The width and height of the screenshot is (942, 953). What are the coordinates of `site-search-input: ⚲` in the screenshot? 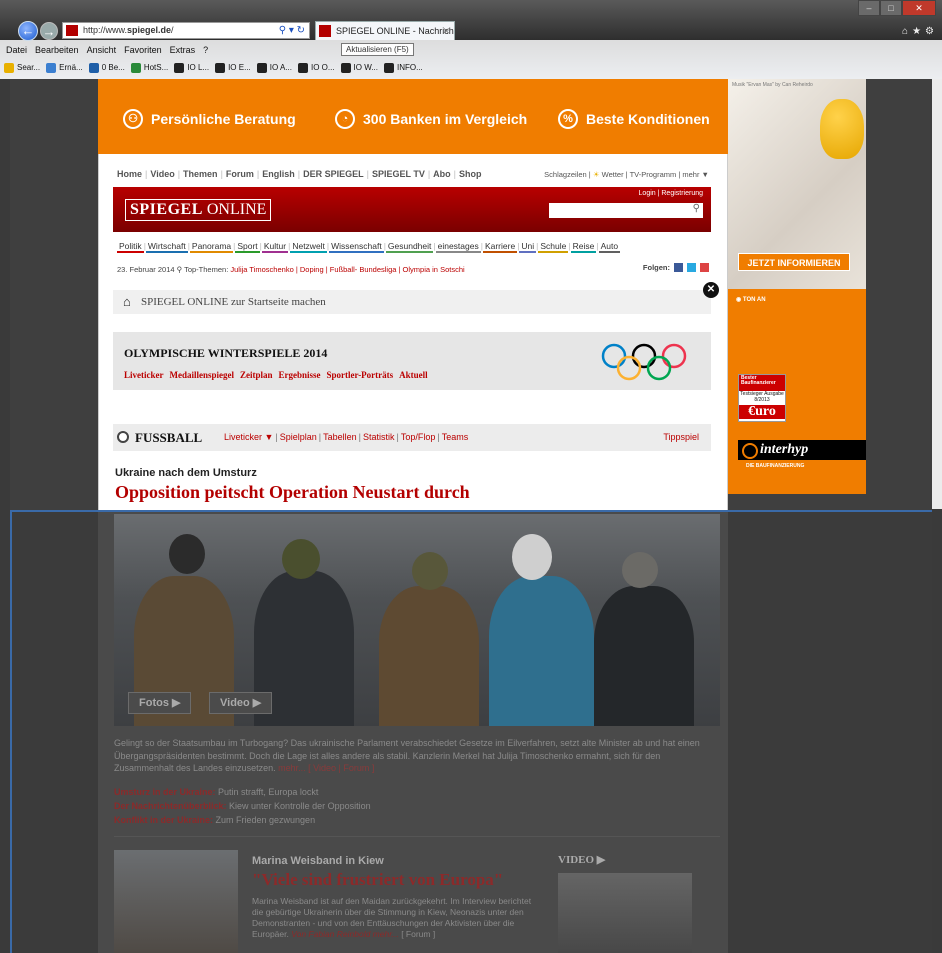 It's located at (626, 210).